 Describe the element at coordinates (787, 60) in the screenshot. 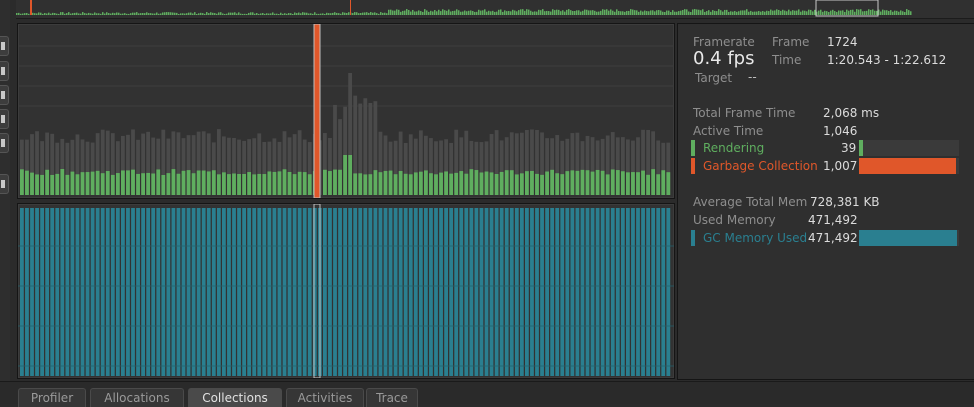

I see `time-label: Time` at that location.